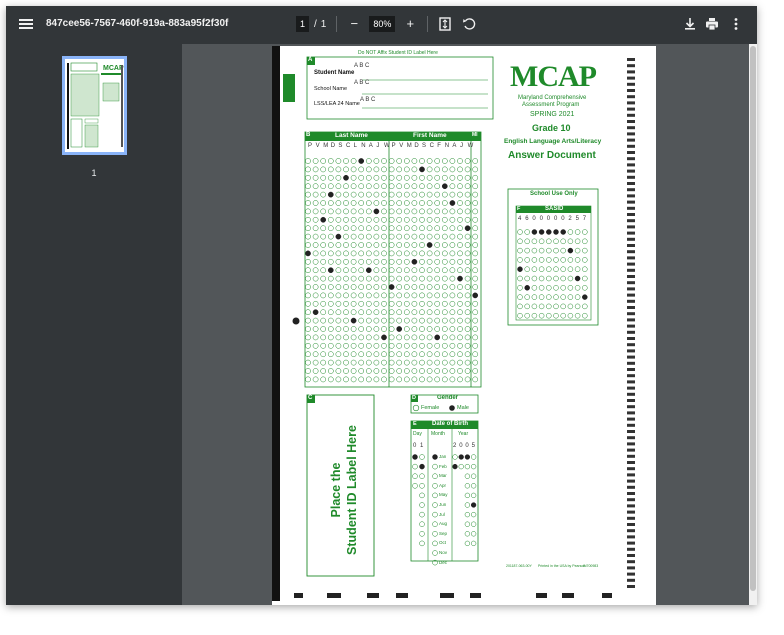 Image resolution: width=784 pixels, height=635 pixels. I want to click on menu-icon, so click(26, 25).